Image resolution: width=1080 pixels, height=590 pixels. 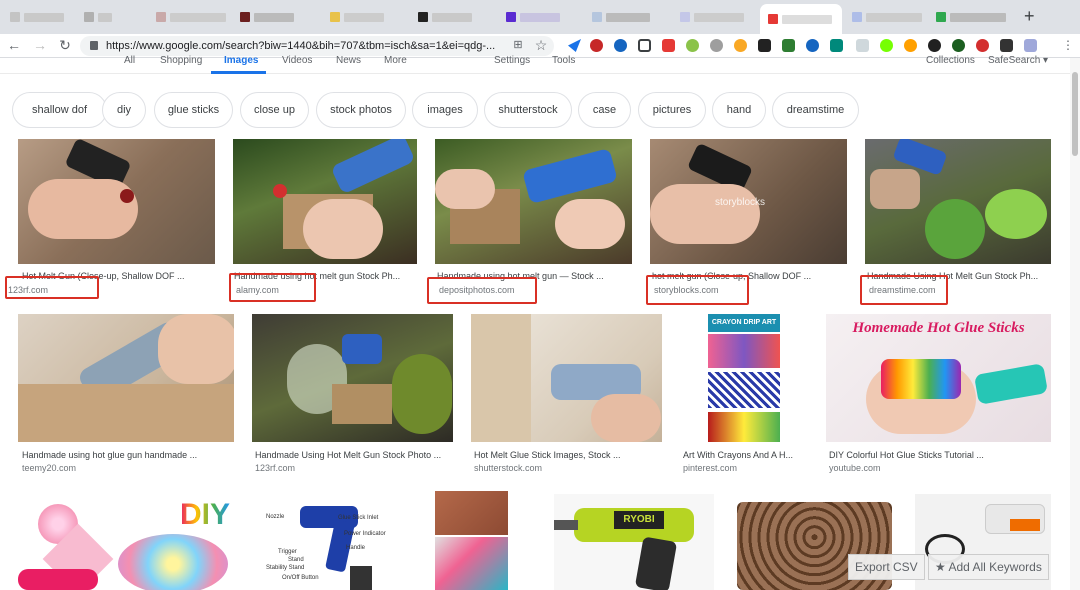 I want to click on tab-more: More, so click(x=395, y=60).